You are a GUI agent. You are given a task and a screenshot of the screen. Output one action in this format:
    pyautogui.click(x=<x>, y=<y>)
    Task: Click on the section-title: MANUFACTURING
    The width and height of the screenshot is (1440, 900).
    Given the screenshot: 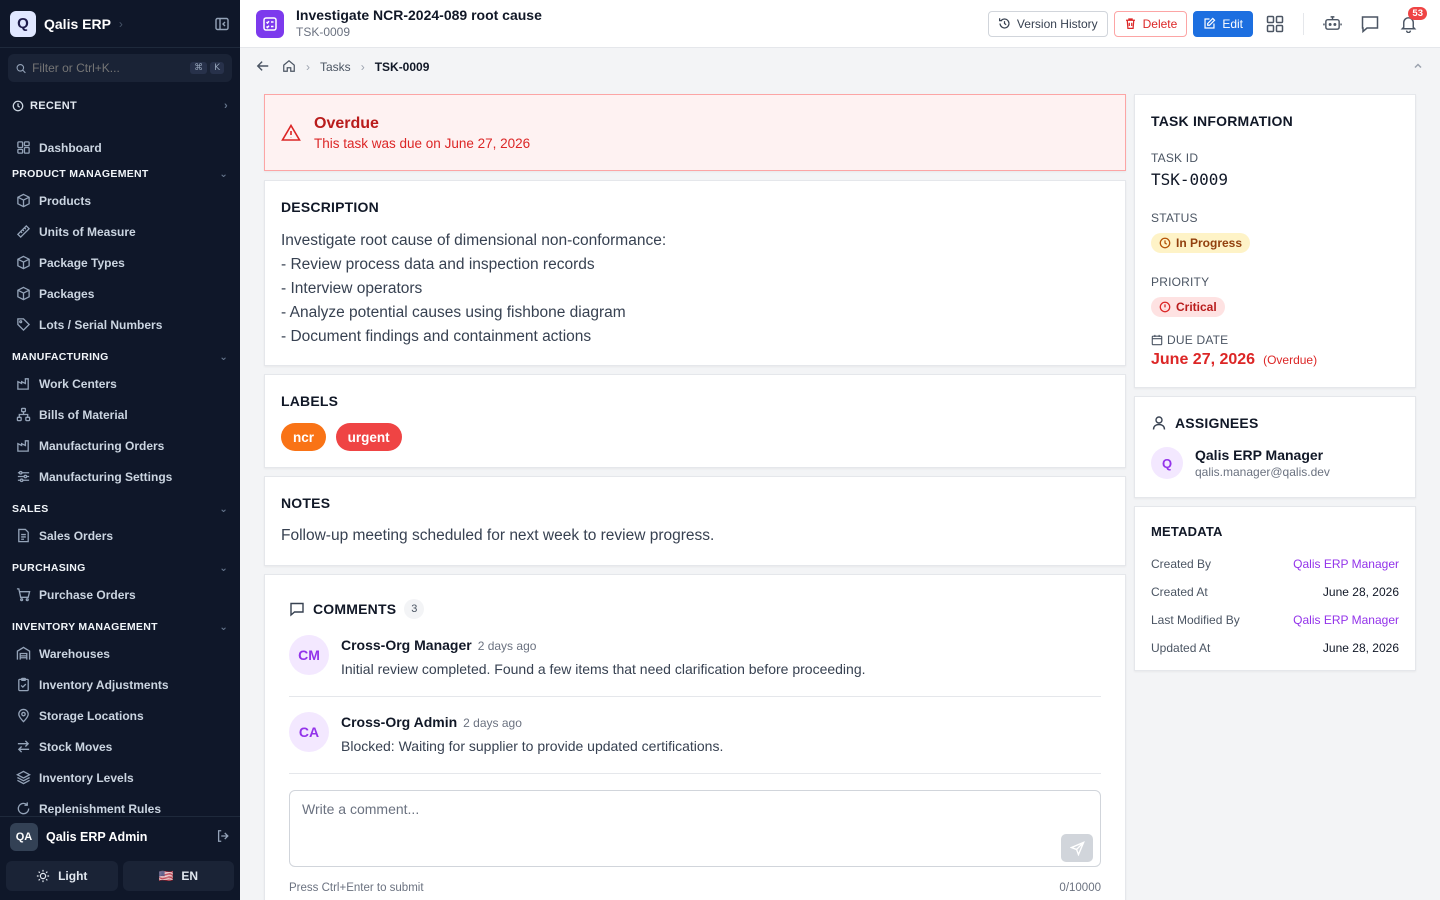 What is the action you would take?
    pyautogui.click(x=60, y=357)
    